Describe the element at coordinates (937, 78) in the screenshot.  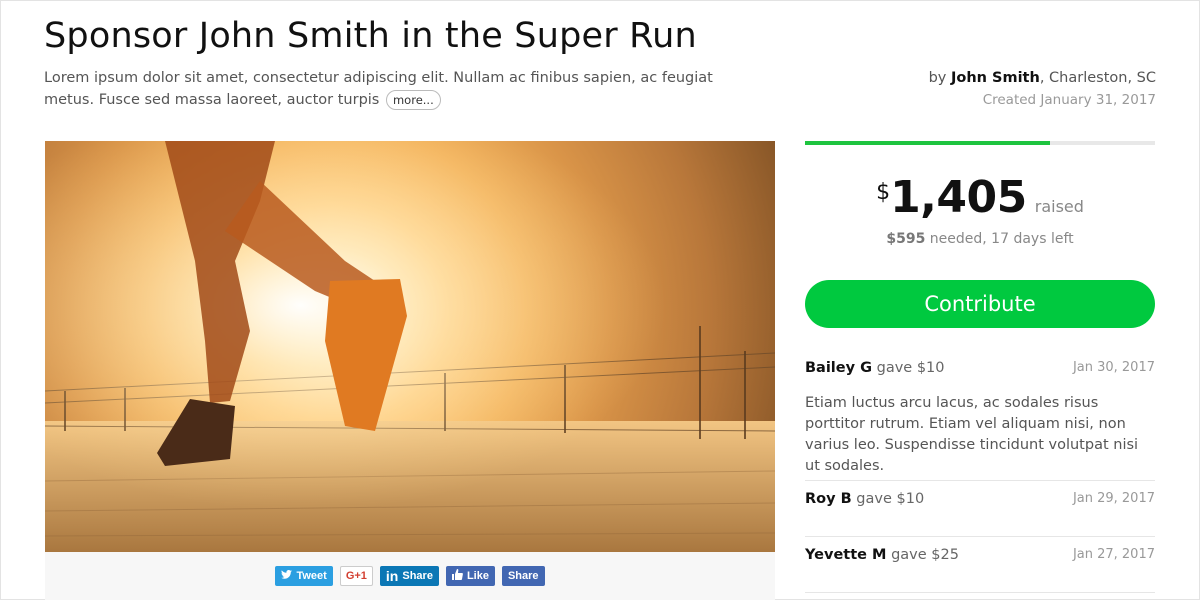
I see `by-prefix: by` at that location.